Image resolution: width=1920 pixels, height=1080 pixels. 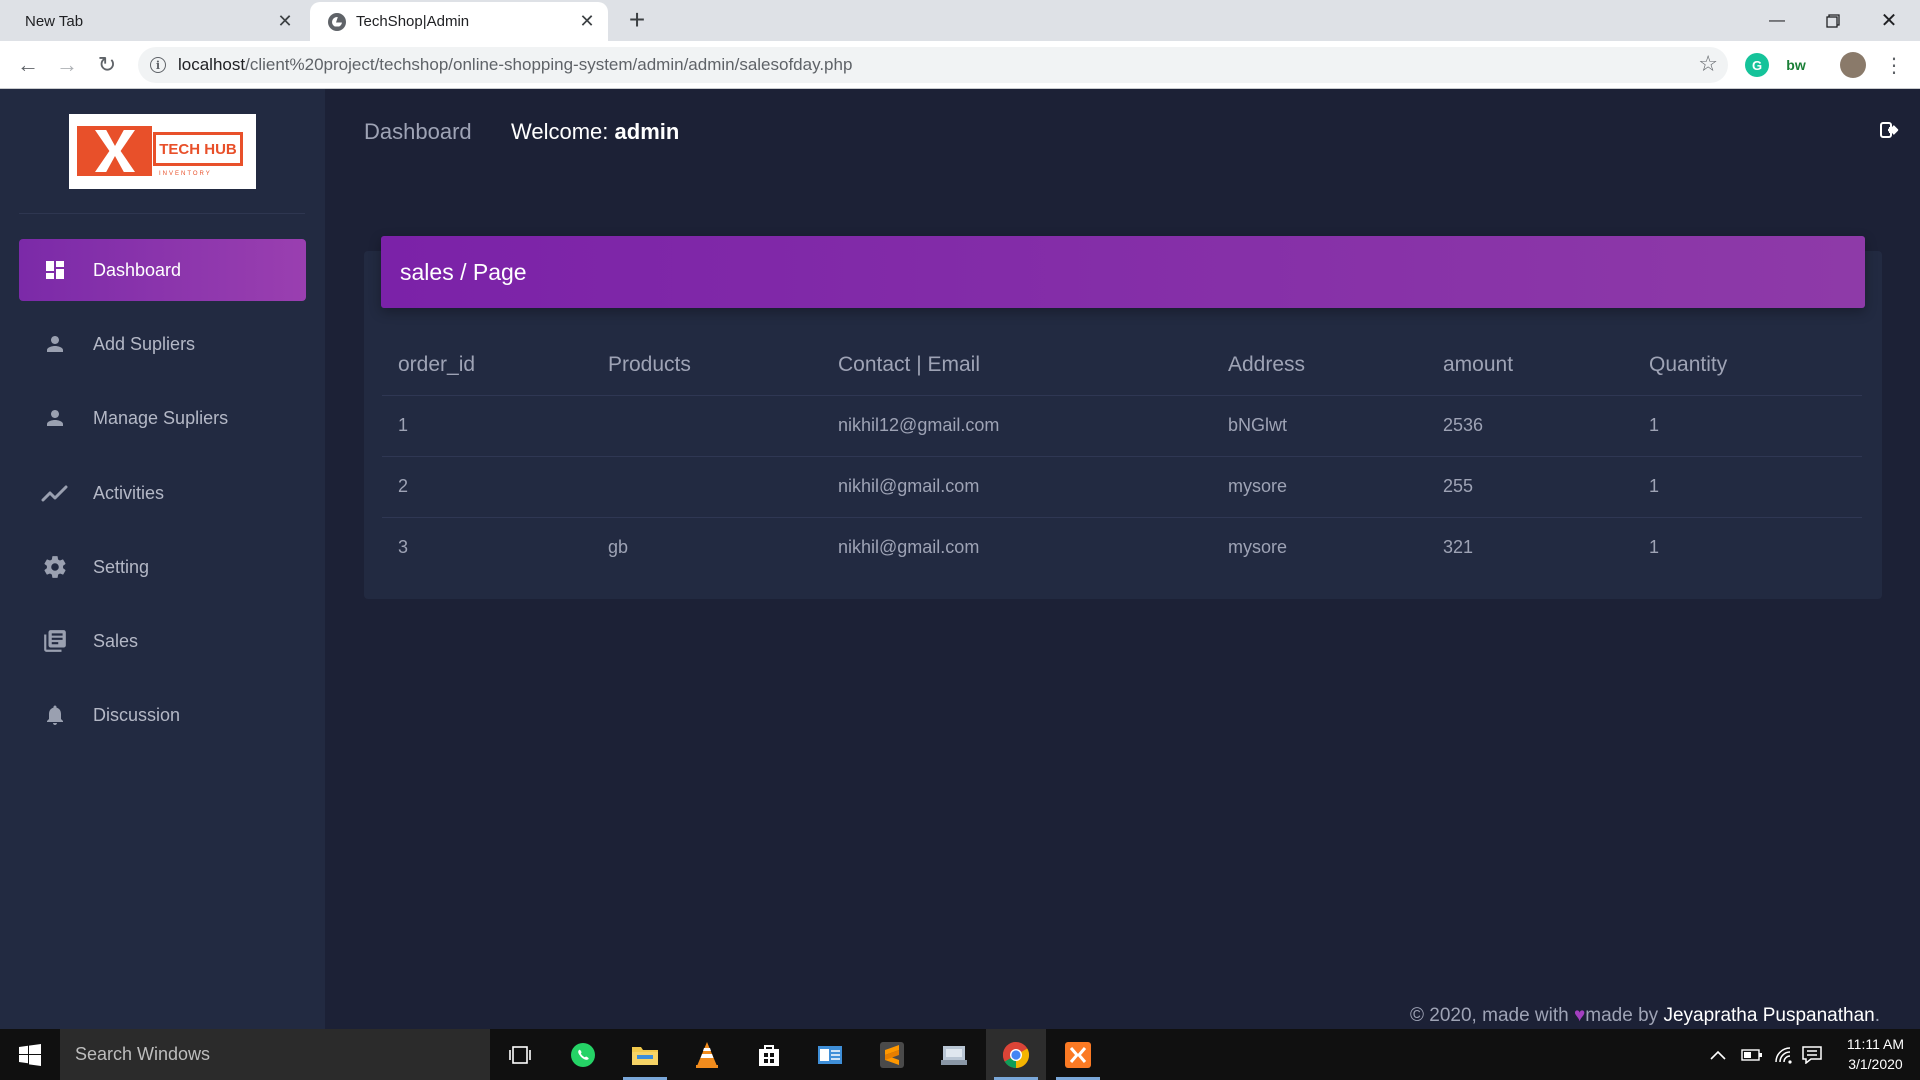 What do you see at coordinates (1458, 547) in the screenshot?
I see `cell-amount: 321` at bounding box center [1458, 547].